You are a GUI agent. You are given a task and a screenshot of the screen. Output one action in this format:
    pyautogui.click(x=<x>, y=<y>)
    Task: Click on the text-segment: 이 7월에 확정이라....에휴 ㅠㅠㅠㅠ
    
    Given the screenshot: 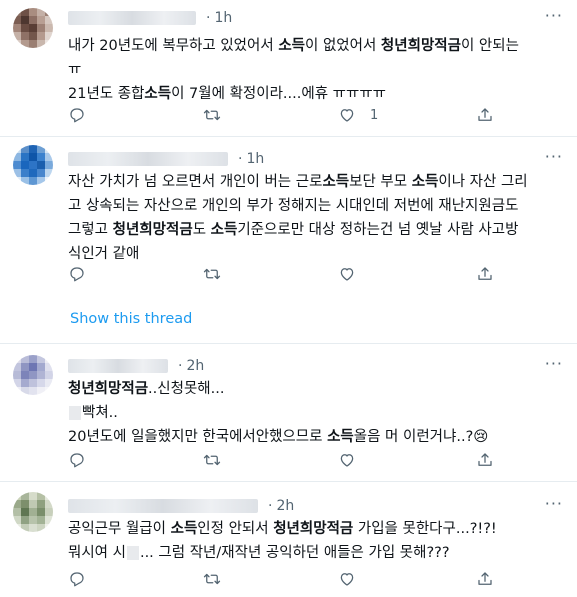 What is the action you would take?
    pyautogui.click(x=279, y=94)
    